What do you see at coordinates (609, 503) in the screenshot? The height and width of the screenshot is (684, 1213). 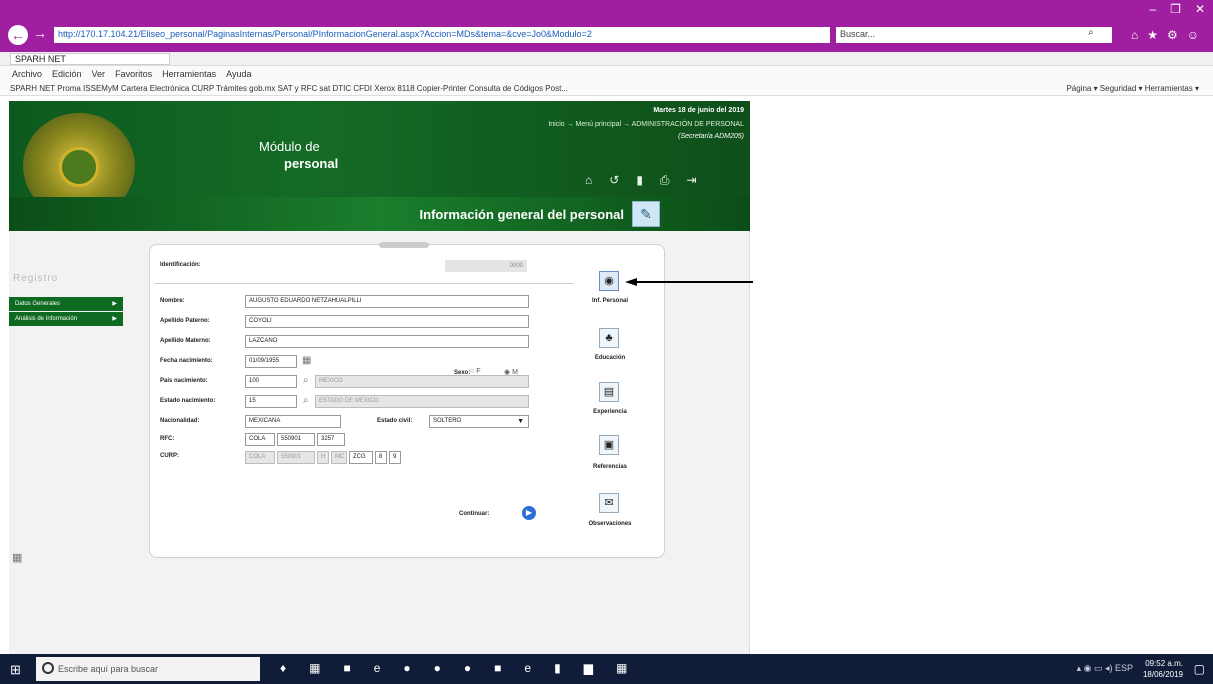 I see `observations-icon: ✉` at bounding box center [609, 503].